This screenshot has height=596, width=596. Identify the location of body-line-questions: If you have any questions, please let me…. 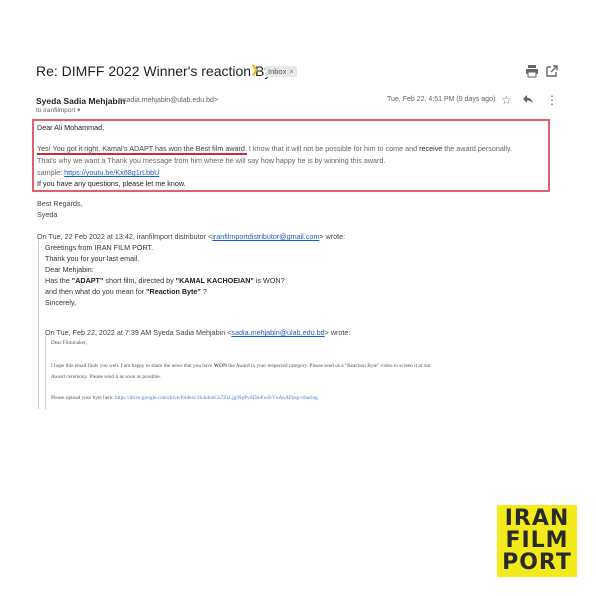
(111, 183).